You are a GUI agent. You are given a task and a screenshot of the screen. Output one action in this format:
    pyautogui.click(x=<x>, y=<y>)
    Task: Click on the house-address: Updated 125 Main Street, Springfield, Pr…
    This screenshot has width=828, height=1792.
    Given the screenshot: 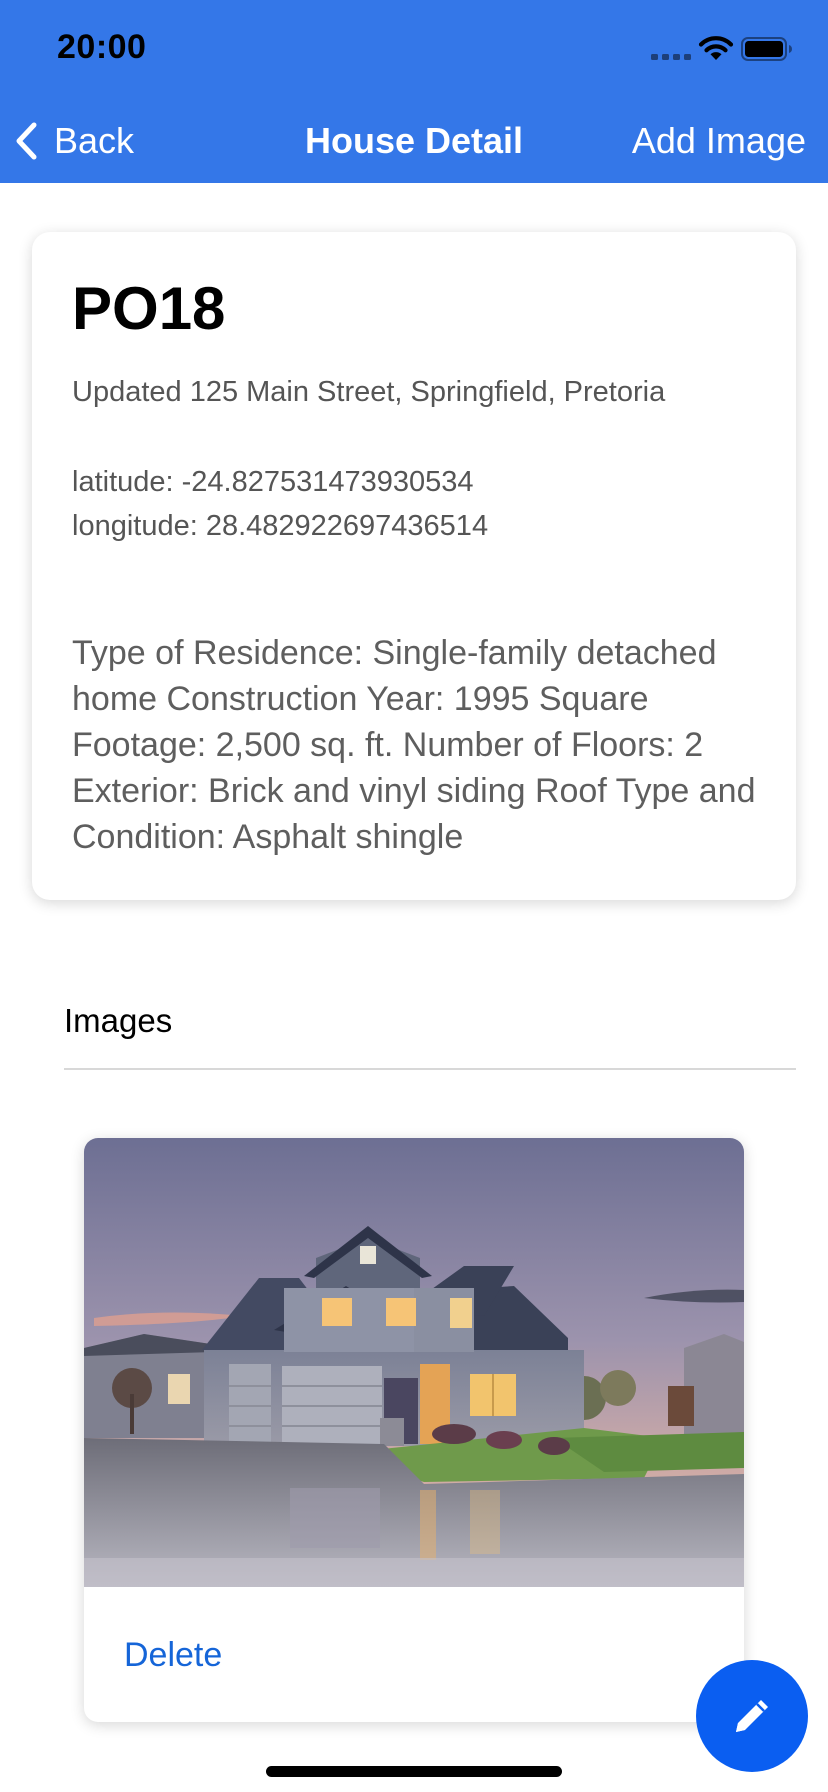 What is the action you would take?
    pyautogui.click(x=369, y=392)
    